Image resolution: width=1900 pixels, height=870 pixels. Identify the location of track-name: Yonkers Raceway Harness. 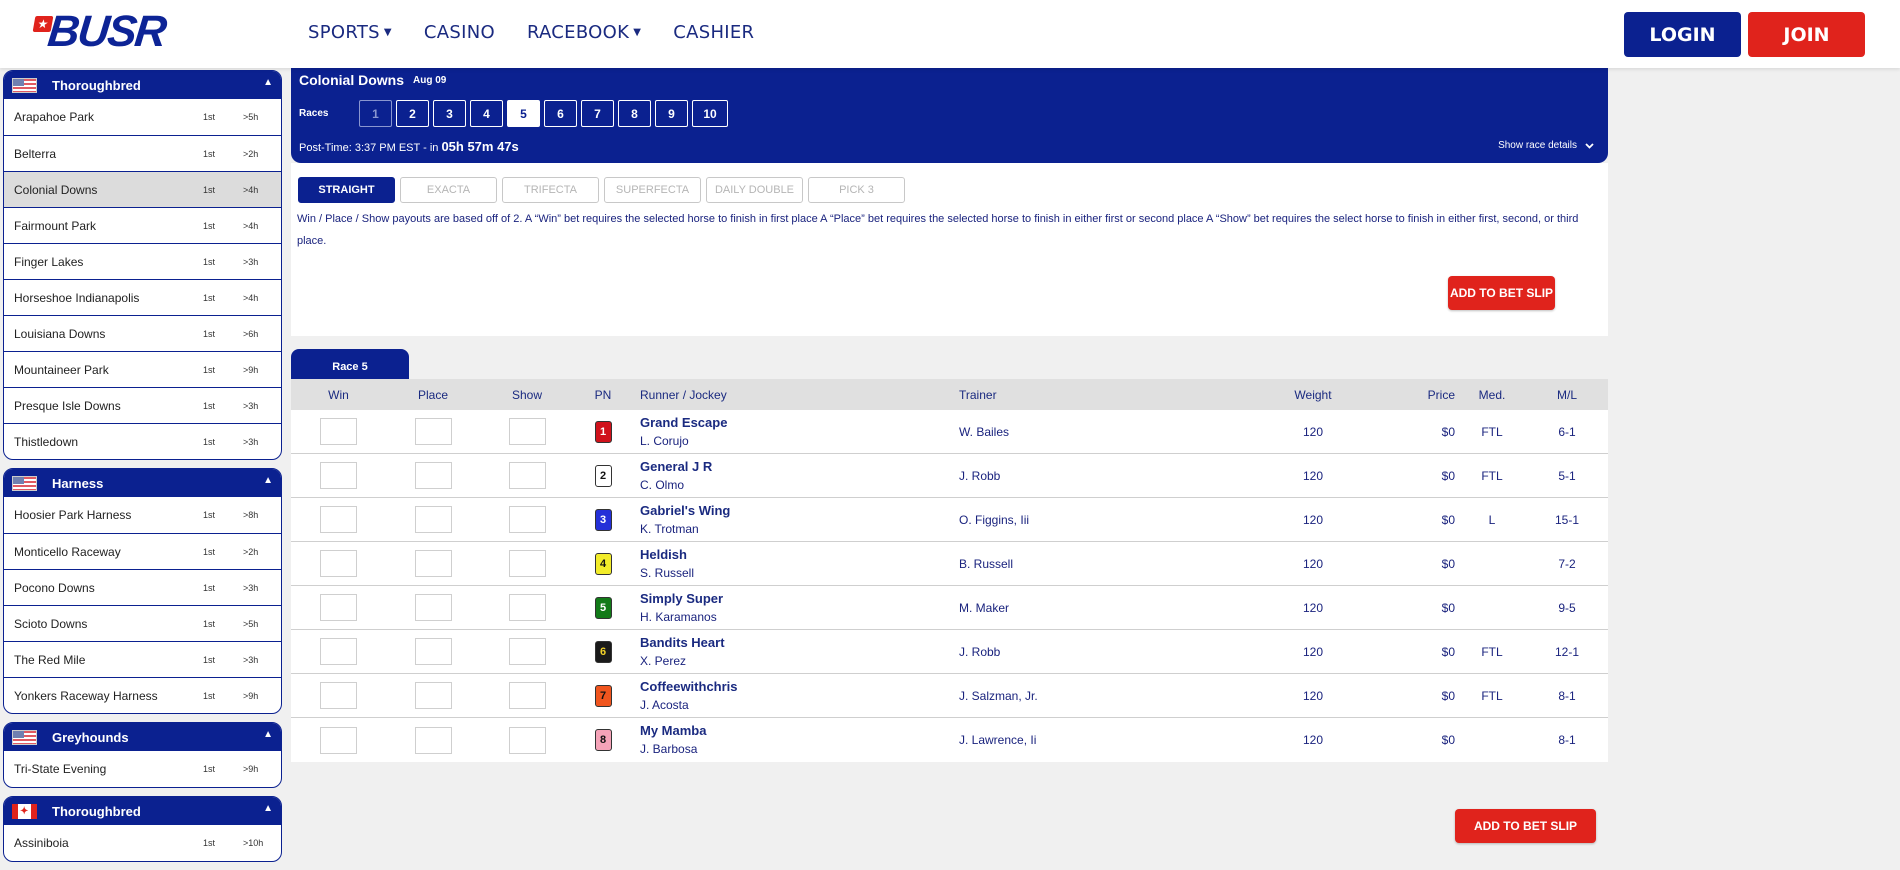
(86, 695).